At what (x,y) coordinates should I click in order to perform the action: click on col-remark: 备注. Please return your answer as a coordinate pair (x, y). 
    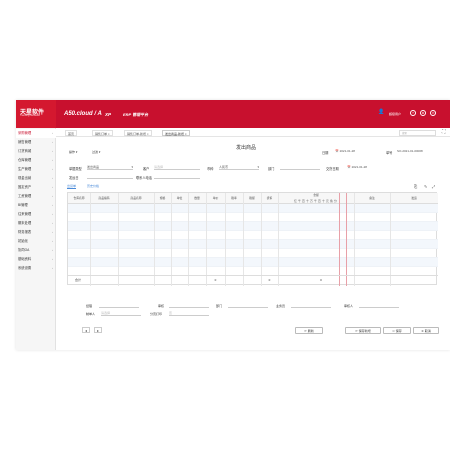
    Looking at the image, I should click on (372, 198).